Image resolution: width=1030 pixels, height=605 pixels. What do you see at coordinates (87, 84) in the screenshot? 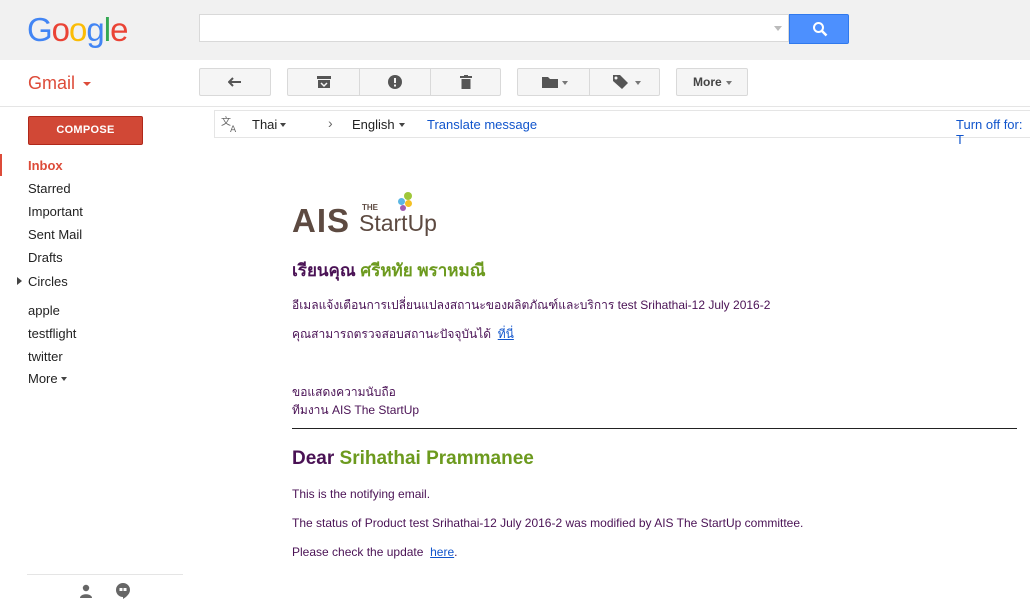
I see `gmail-caret-icon` at bounding box center [87, 84].